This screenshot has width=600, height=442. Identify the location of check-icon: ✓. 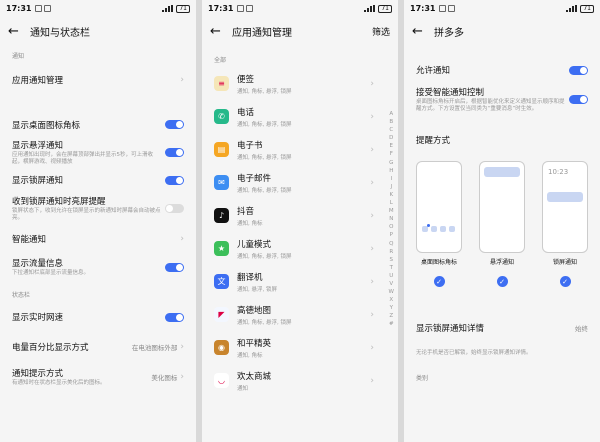
(502, 281).